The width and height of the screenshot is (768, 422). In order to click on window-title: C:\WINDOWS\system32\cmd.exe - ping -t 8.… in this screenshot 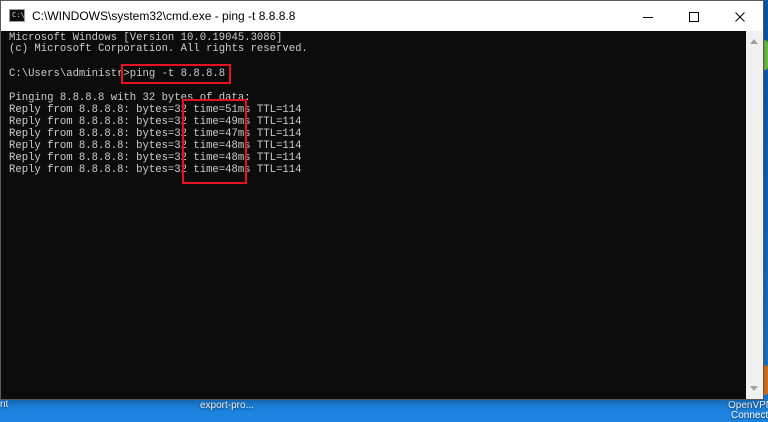, I will do `click(164, 16)`.